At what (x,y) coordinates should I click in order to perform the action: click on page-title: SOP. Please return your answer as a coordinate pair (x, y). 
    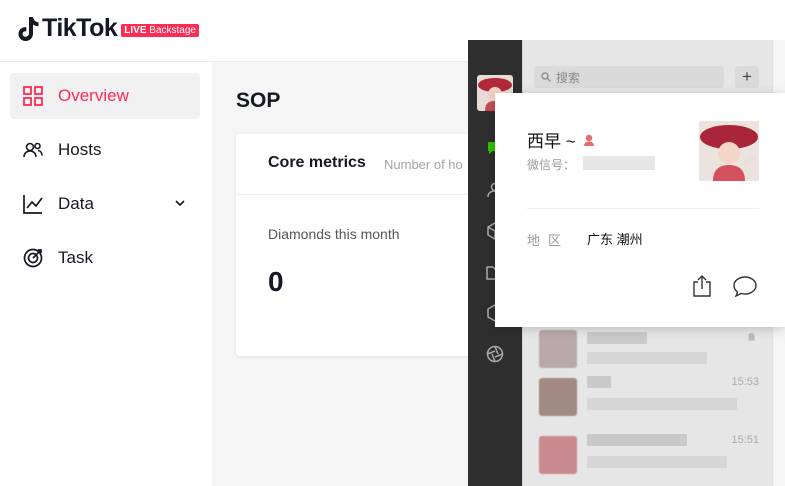
    Looking at the image, I should click on (258, 100).